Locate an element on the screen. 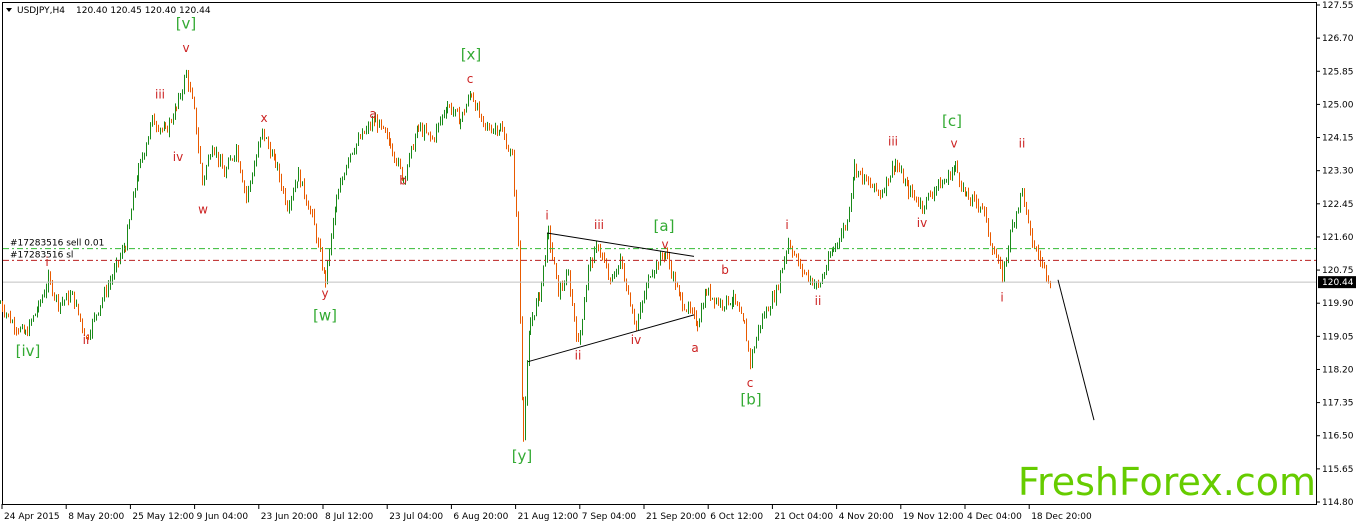 Image resolution: width=1358 pixels, height=527 pixels. wave-label: x is located at coordinates (263, 118).